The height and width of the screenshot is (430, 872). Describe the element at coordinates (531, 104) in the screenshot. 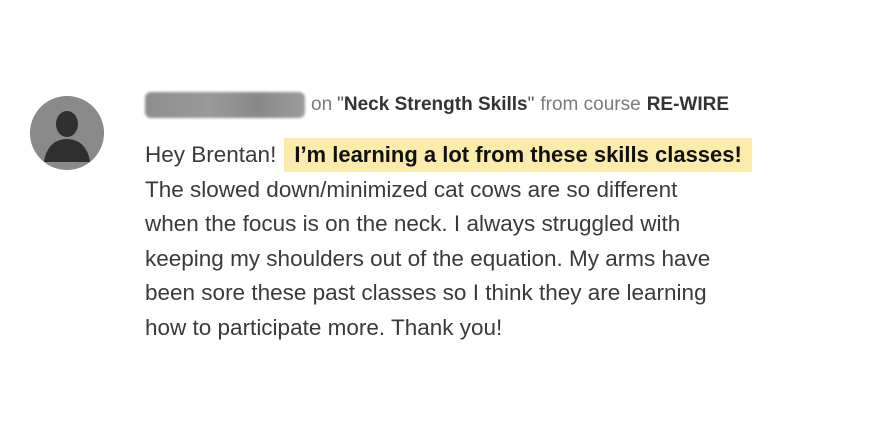

I see `quote-close: "` at that location.